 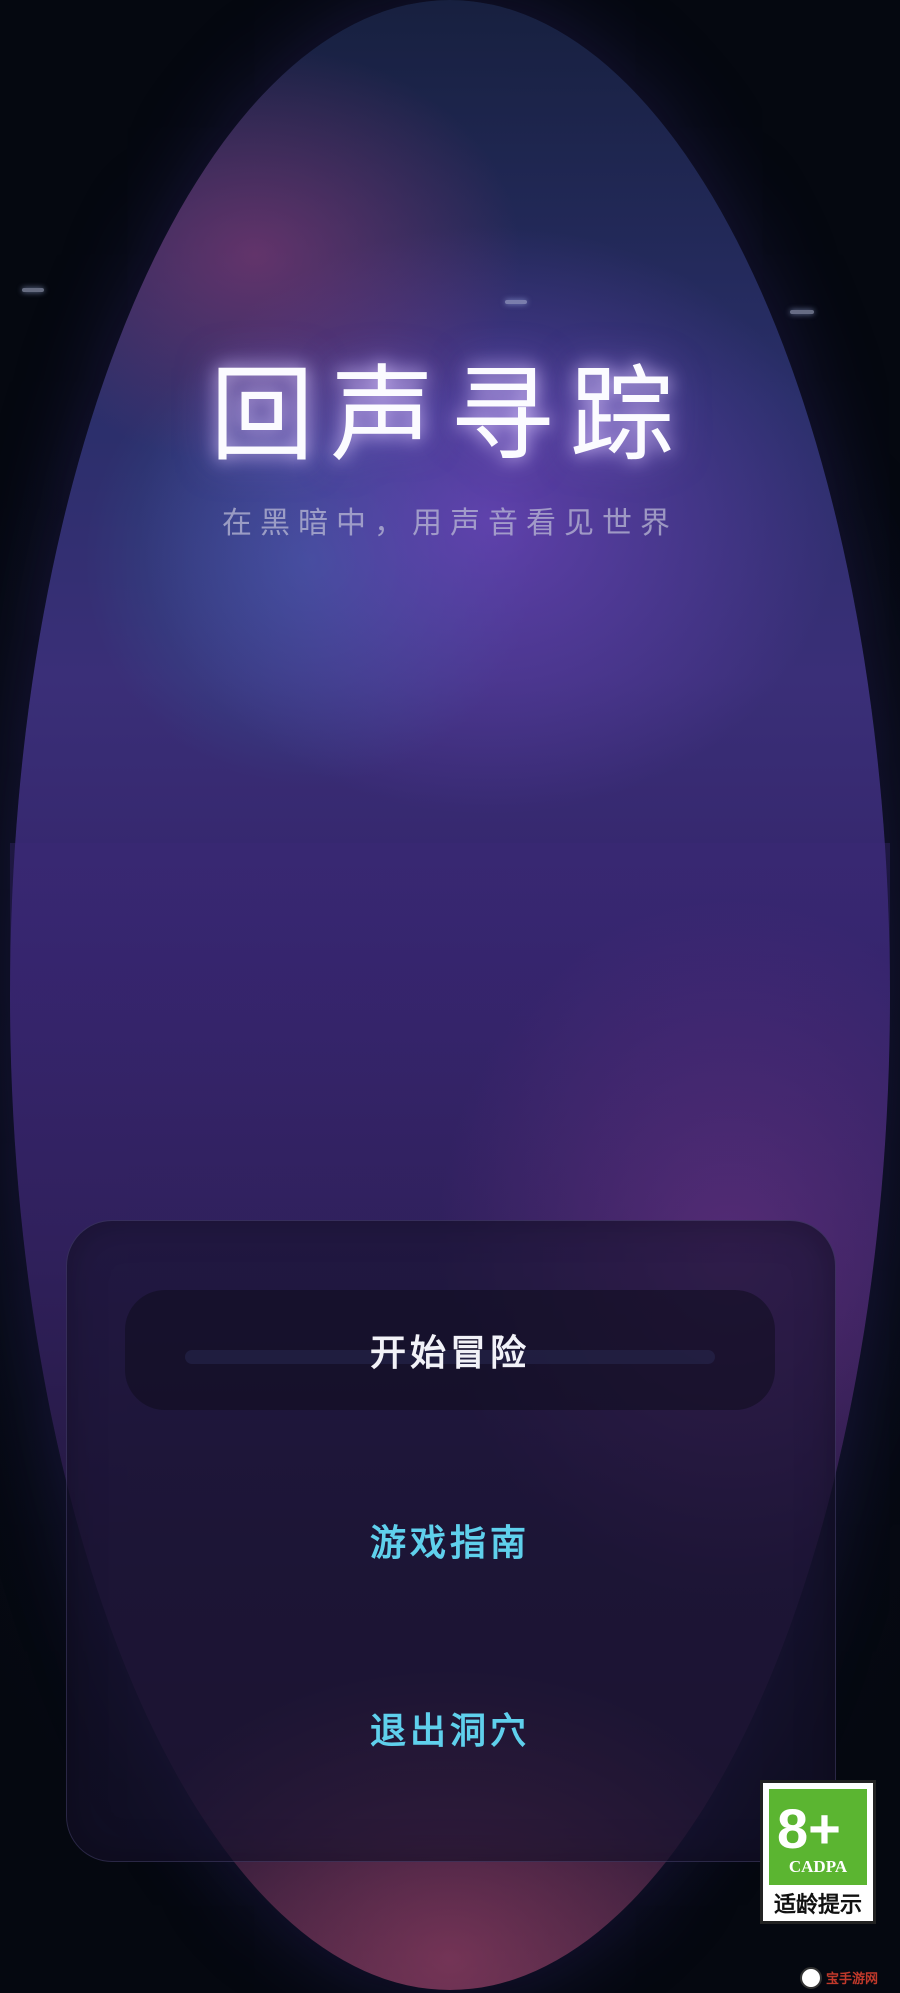 What do you see at coordinates (811, 1977) in the screenshot?
I see `panda-logo-icon` at bounding box center [811, 1977].